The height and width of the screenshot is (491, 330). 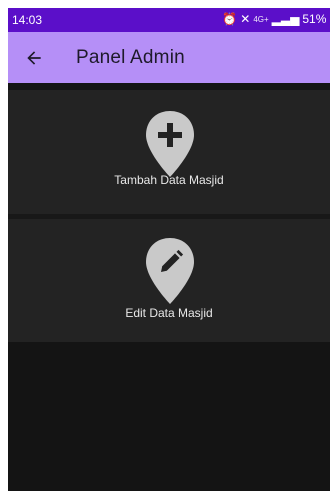 I want to click on signal-icon: ▂▃▅, so click(x=285, y=19).